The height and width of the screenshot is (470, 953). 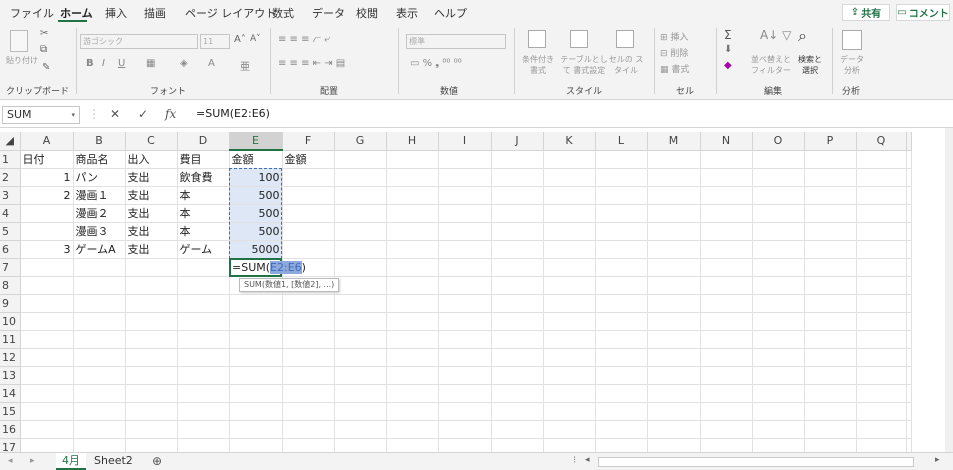 I want to click on row-header: 5, so click(x=10, y=231).